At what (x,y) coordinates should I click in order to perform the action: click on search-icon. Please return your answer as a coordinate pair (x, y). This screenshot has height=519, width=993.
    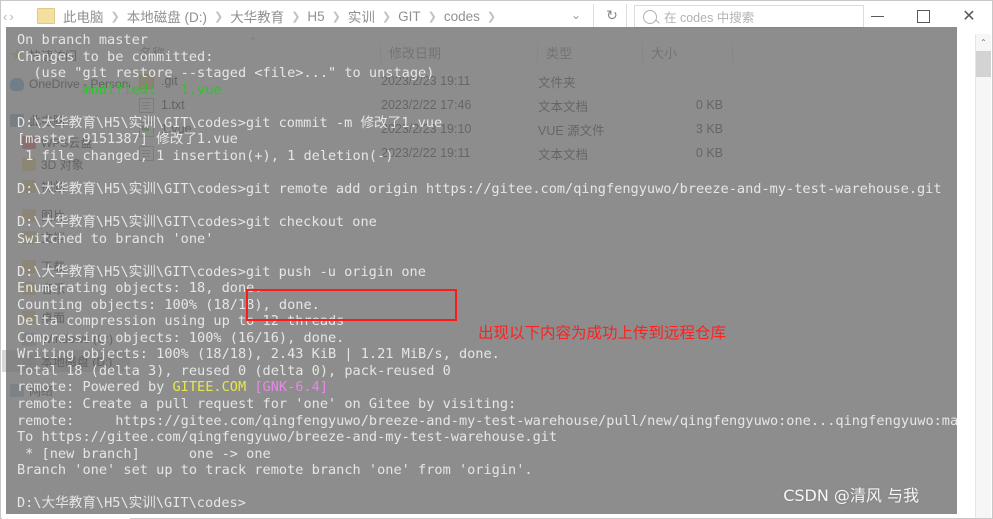
    Looking at the image, I should click on (650, 16).